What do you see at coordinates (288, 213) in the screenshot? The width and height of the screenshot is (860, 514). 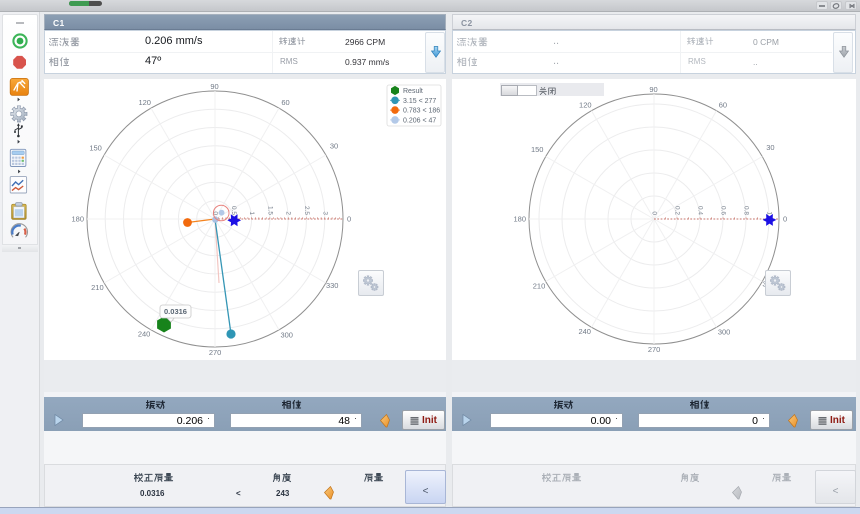 I see `svg-text: 2` at bounding box center [288, 213].